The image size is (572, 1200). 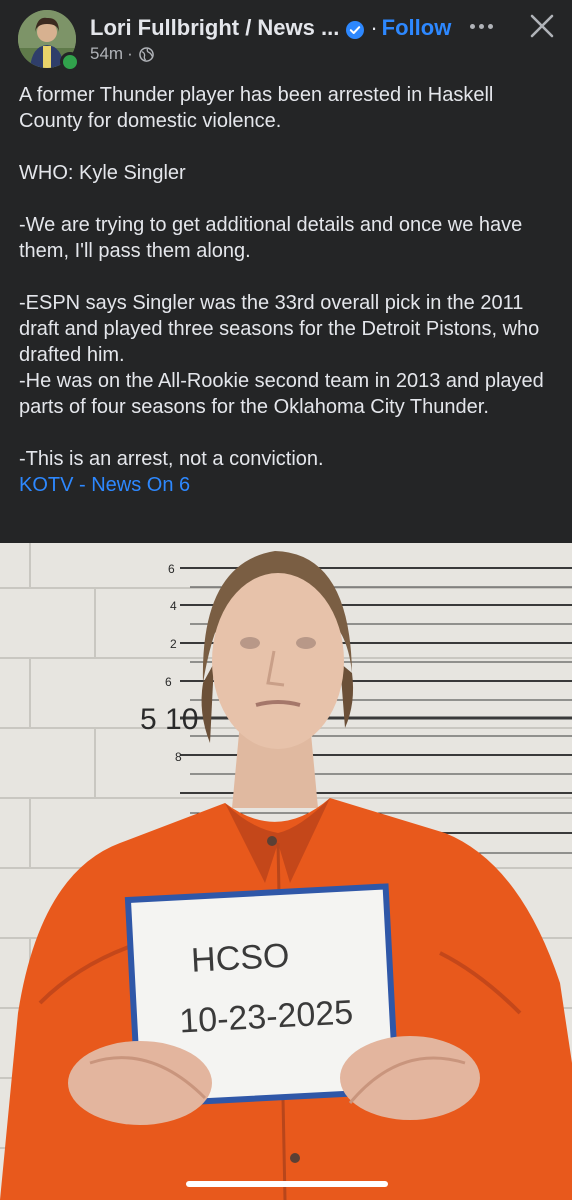 I want to click on height-mark: 2, so click(x=173, y=644).